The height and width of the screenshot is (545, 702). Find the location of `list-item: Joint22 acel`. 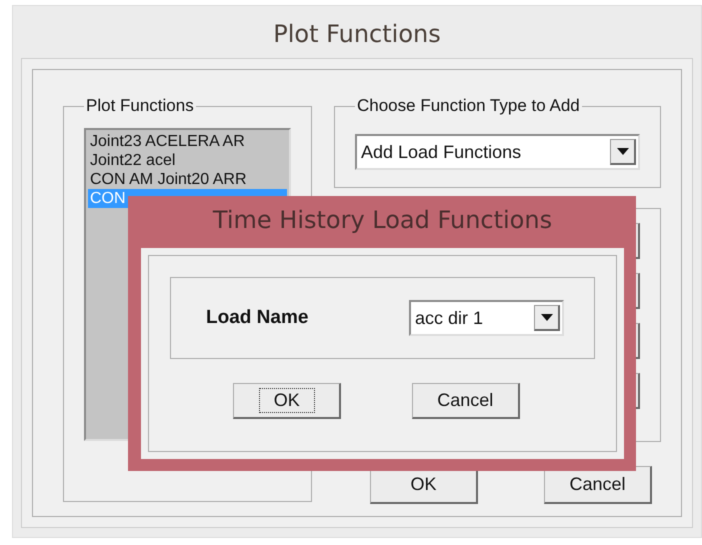

list-item: Joint22 acel is located at coordinates (187, 160).